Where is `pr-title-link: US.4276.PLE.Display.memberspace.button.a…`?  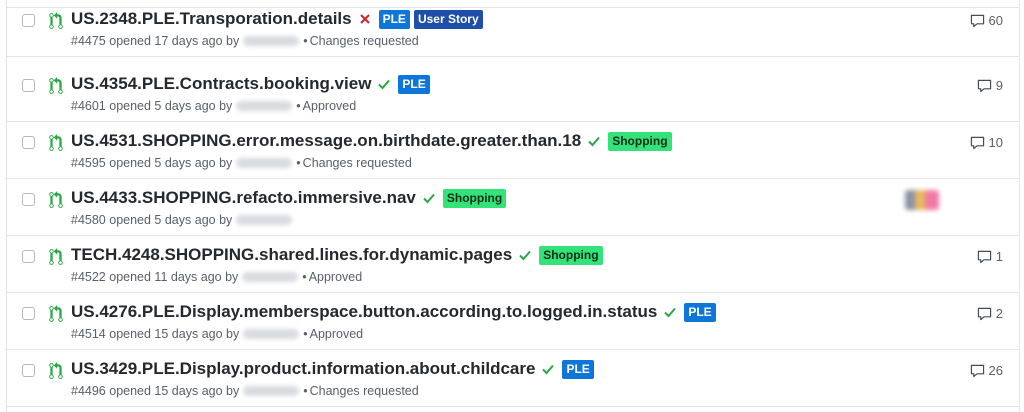 pr-title-link: US.4276.PLE.Display.memberspace.button.a… is located at coordinates (364, 312).